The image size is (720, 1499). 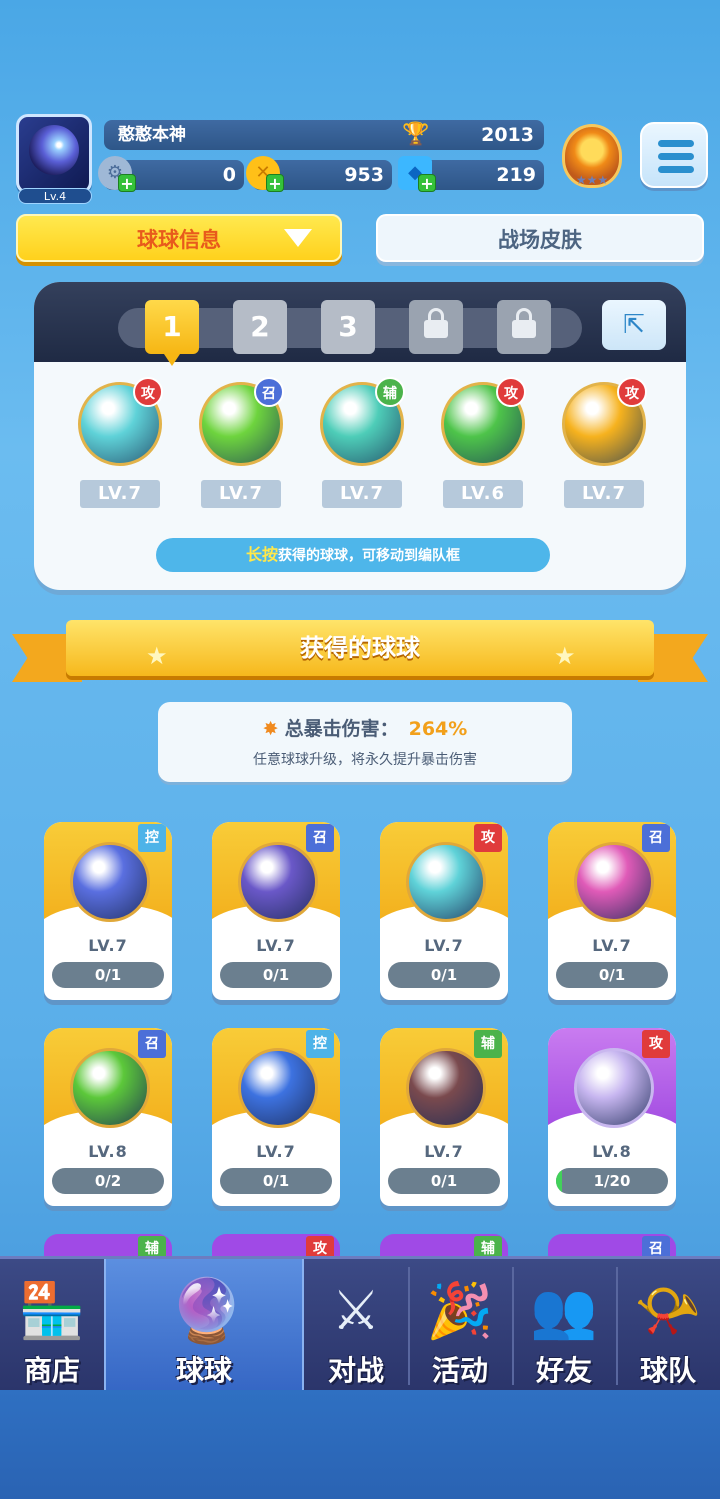 What do you see at coordinates (207, 1310) in the screenshot?
I see `balls-icon: 🔮` at bounding box center [207, 1310].